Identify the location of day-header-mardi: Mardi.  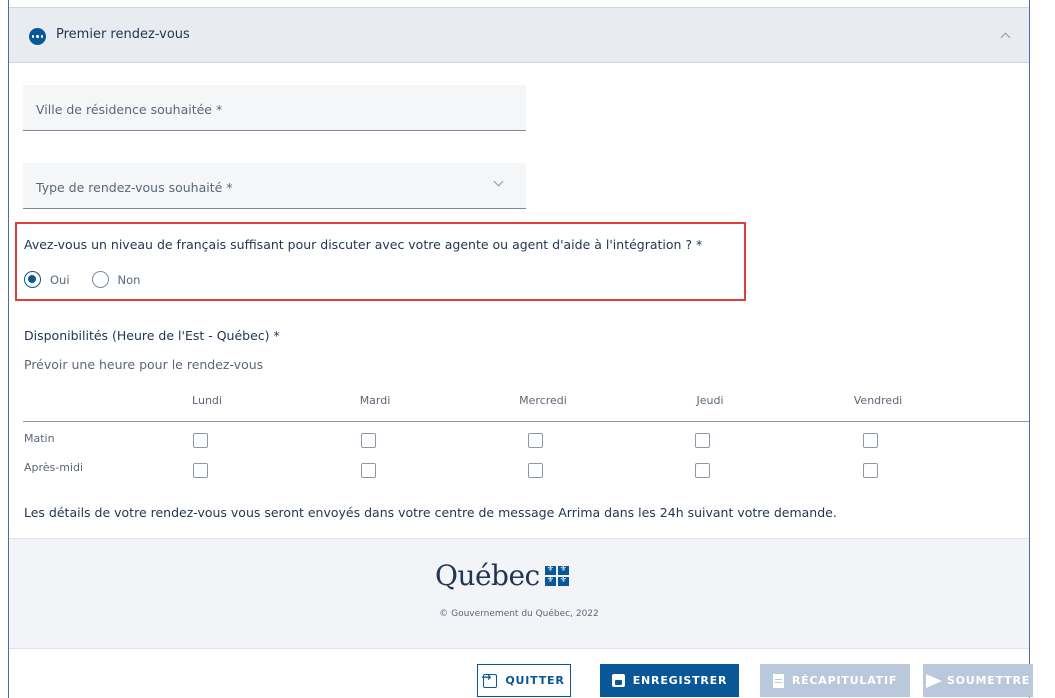
(375, 400).